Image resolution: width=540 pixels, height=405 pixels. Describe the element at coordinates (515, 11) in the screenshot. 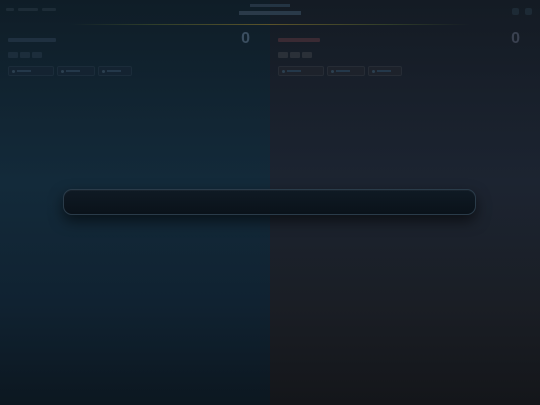

I see `settings-icon` at that location.